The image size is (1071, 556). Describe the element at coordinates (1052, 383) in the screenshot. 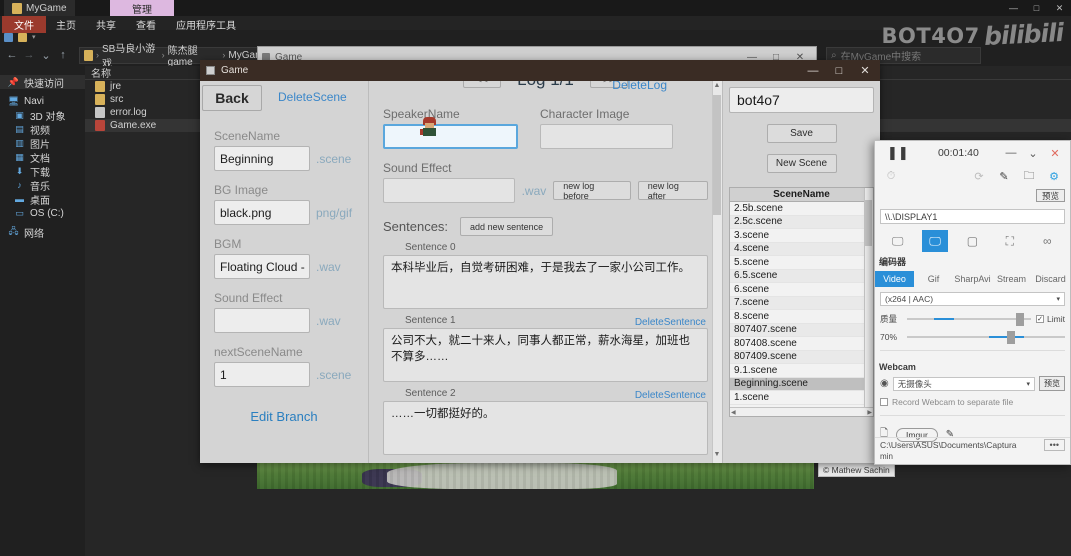

I see `webcam-preview-button: 预览` at that location.